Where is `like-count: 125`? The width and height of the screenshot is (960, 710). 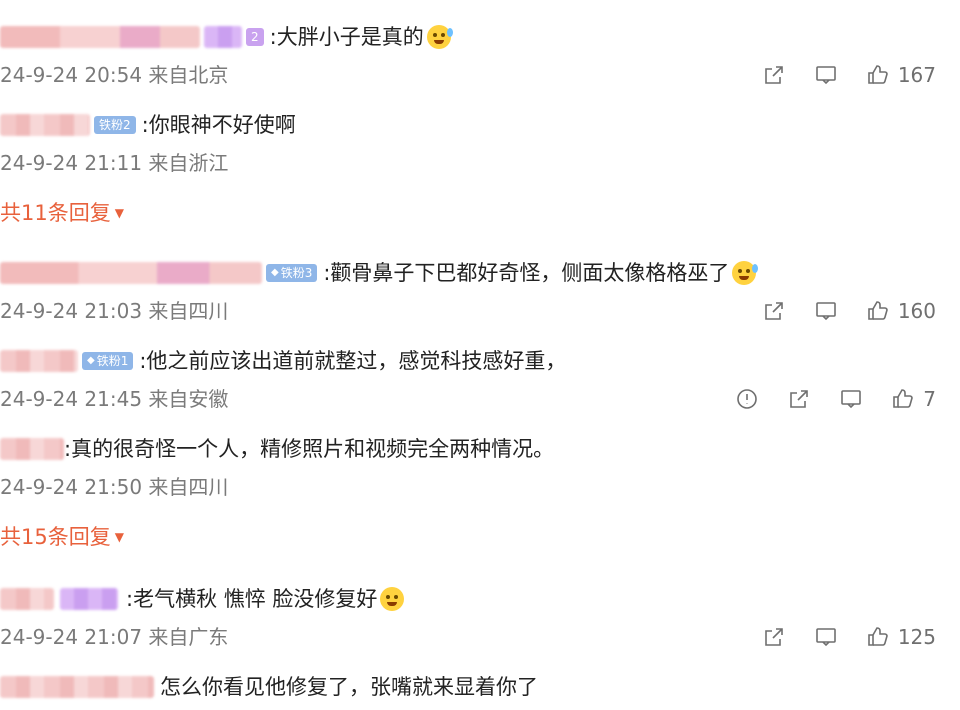 like-count: 125 is located at coordinates (916, 637).